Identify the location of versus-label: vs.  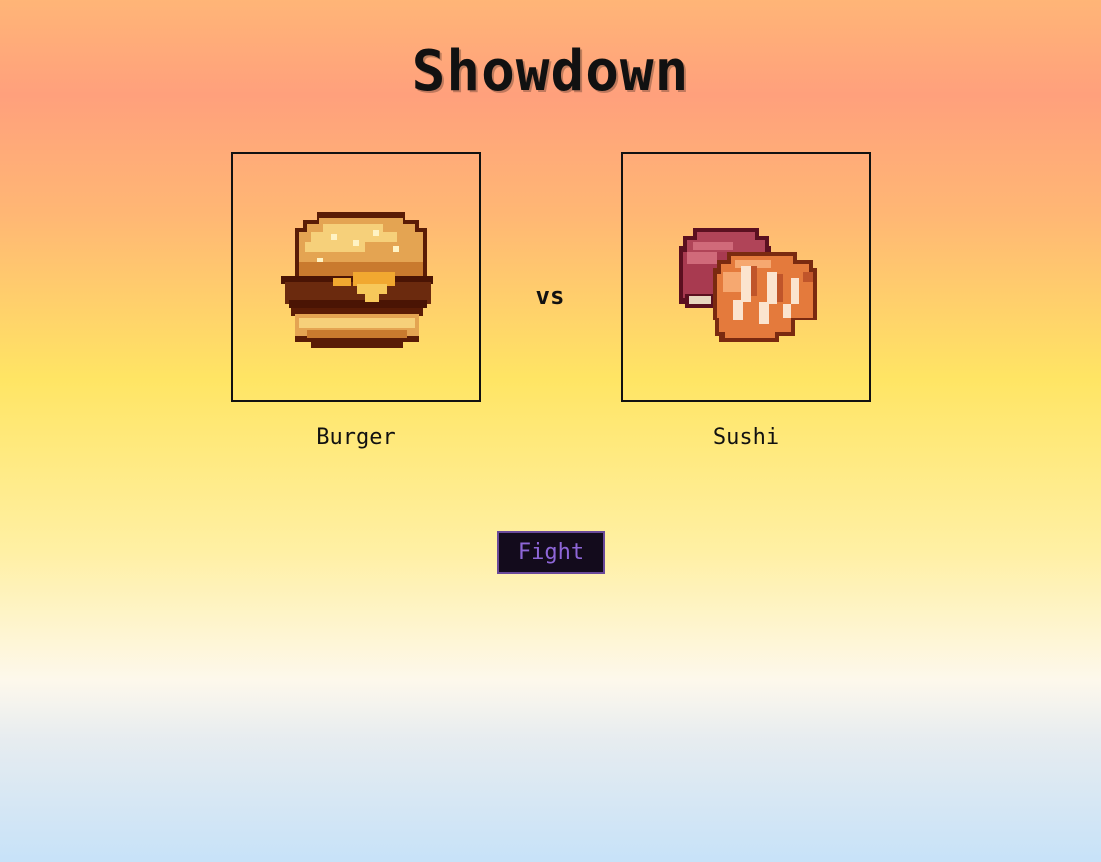
(550, 296).